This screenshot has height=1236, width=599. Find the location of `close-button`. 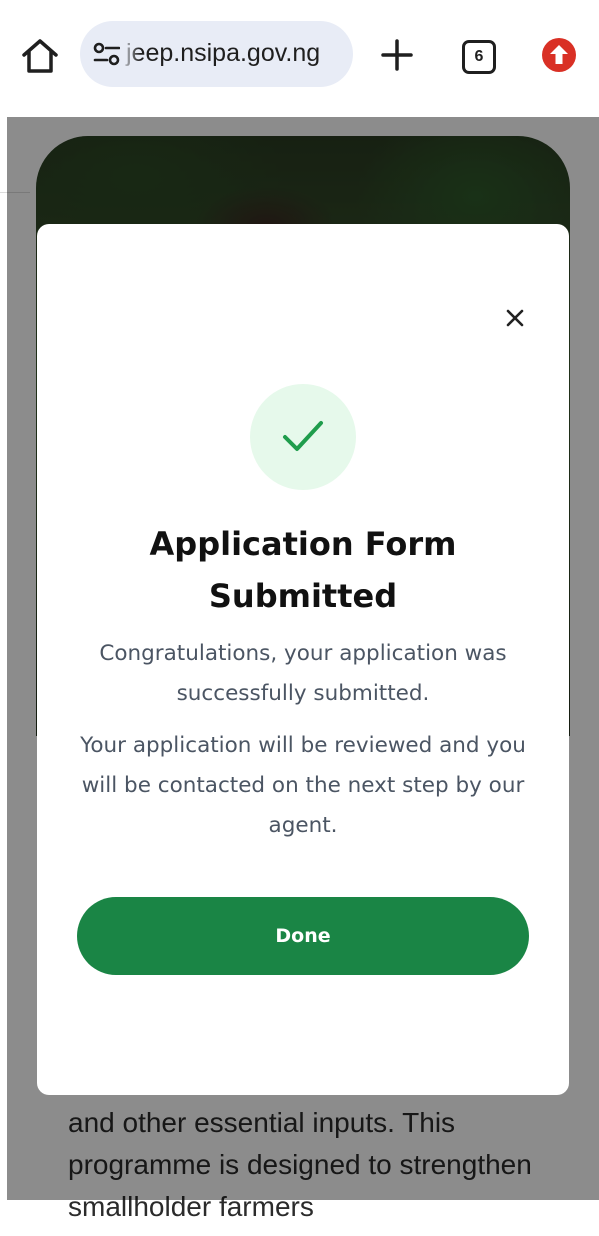

close-button is located at coordinates (515, 318).